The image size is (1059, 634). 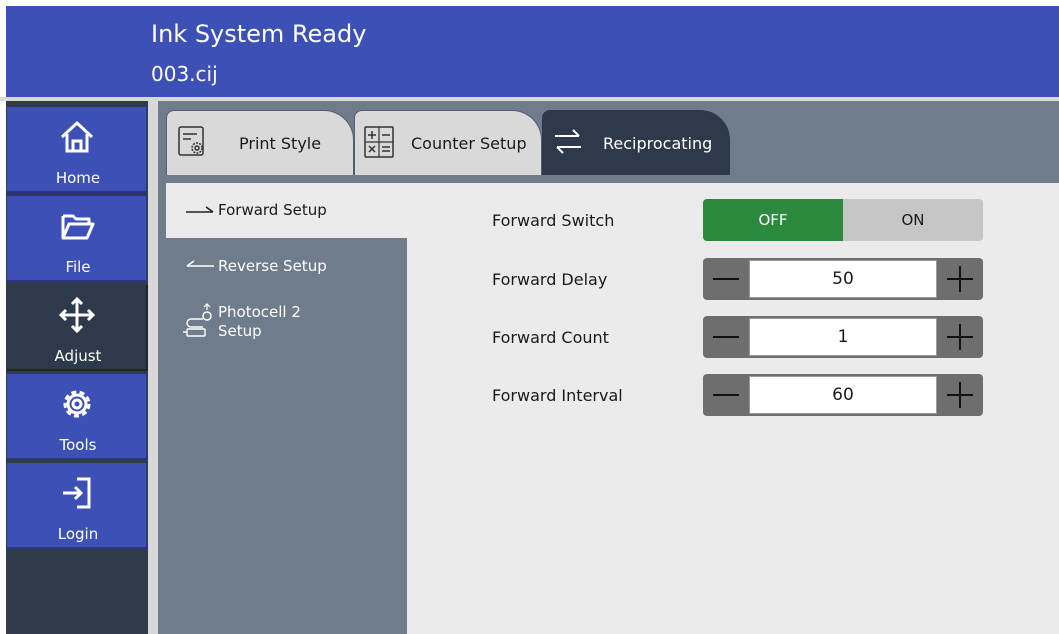 What do you see at coordinates (78, 227) in the screenshot?
I see `folder-icon` at bounding box center [78, 227].